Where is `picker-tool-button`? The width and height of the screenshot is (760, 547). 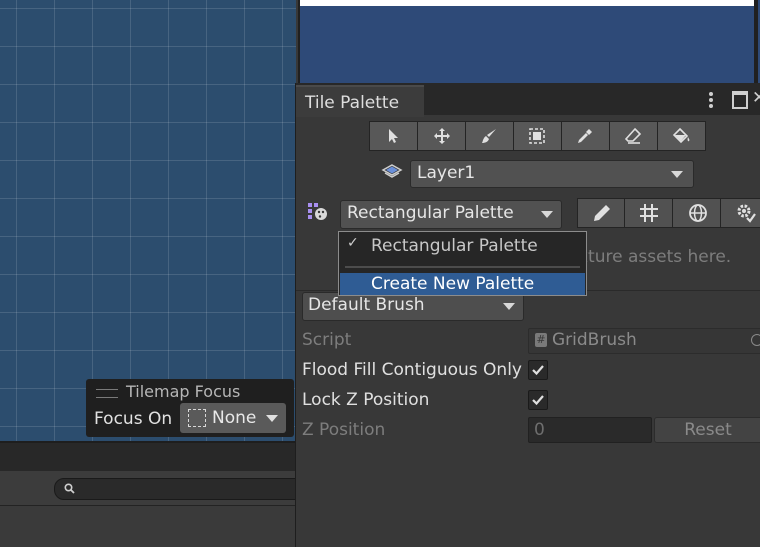
picker-tool-button is located at coordinates (585, 136).